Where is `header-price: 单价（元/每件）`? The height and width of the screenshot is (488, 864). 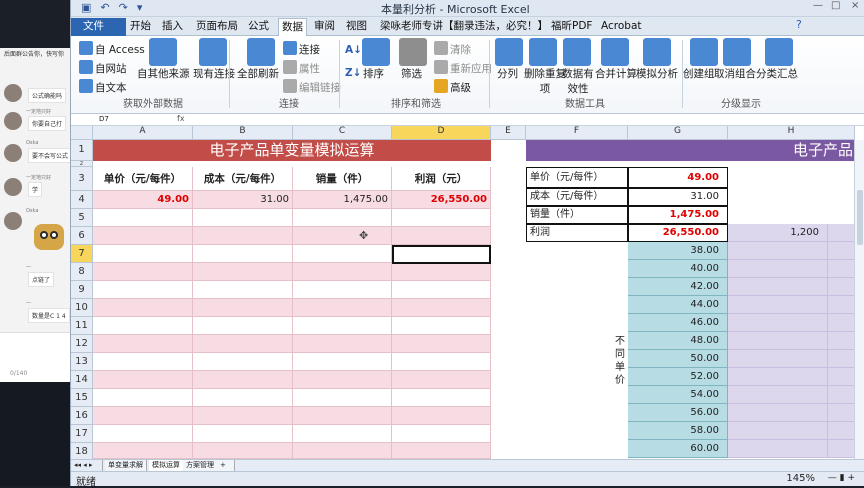
header-price: 单价（元/每件） is located at coordinates (143, 179).